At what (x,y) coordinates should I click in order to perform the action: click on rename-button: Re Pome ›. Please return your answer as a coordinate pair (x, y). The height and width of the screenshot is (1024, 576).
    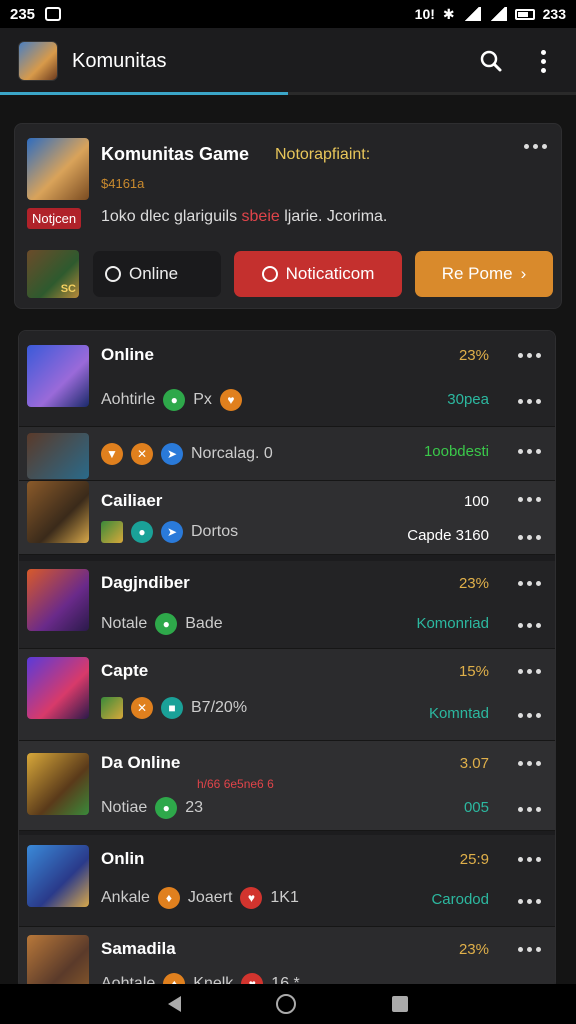
    Looking at the image, I should click on (484, 274).